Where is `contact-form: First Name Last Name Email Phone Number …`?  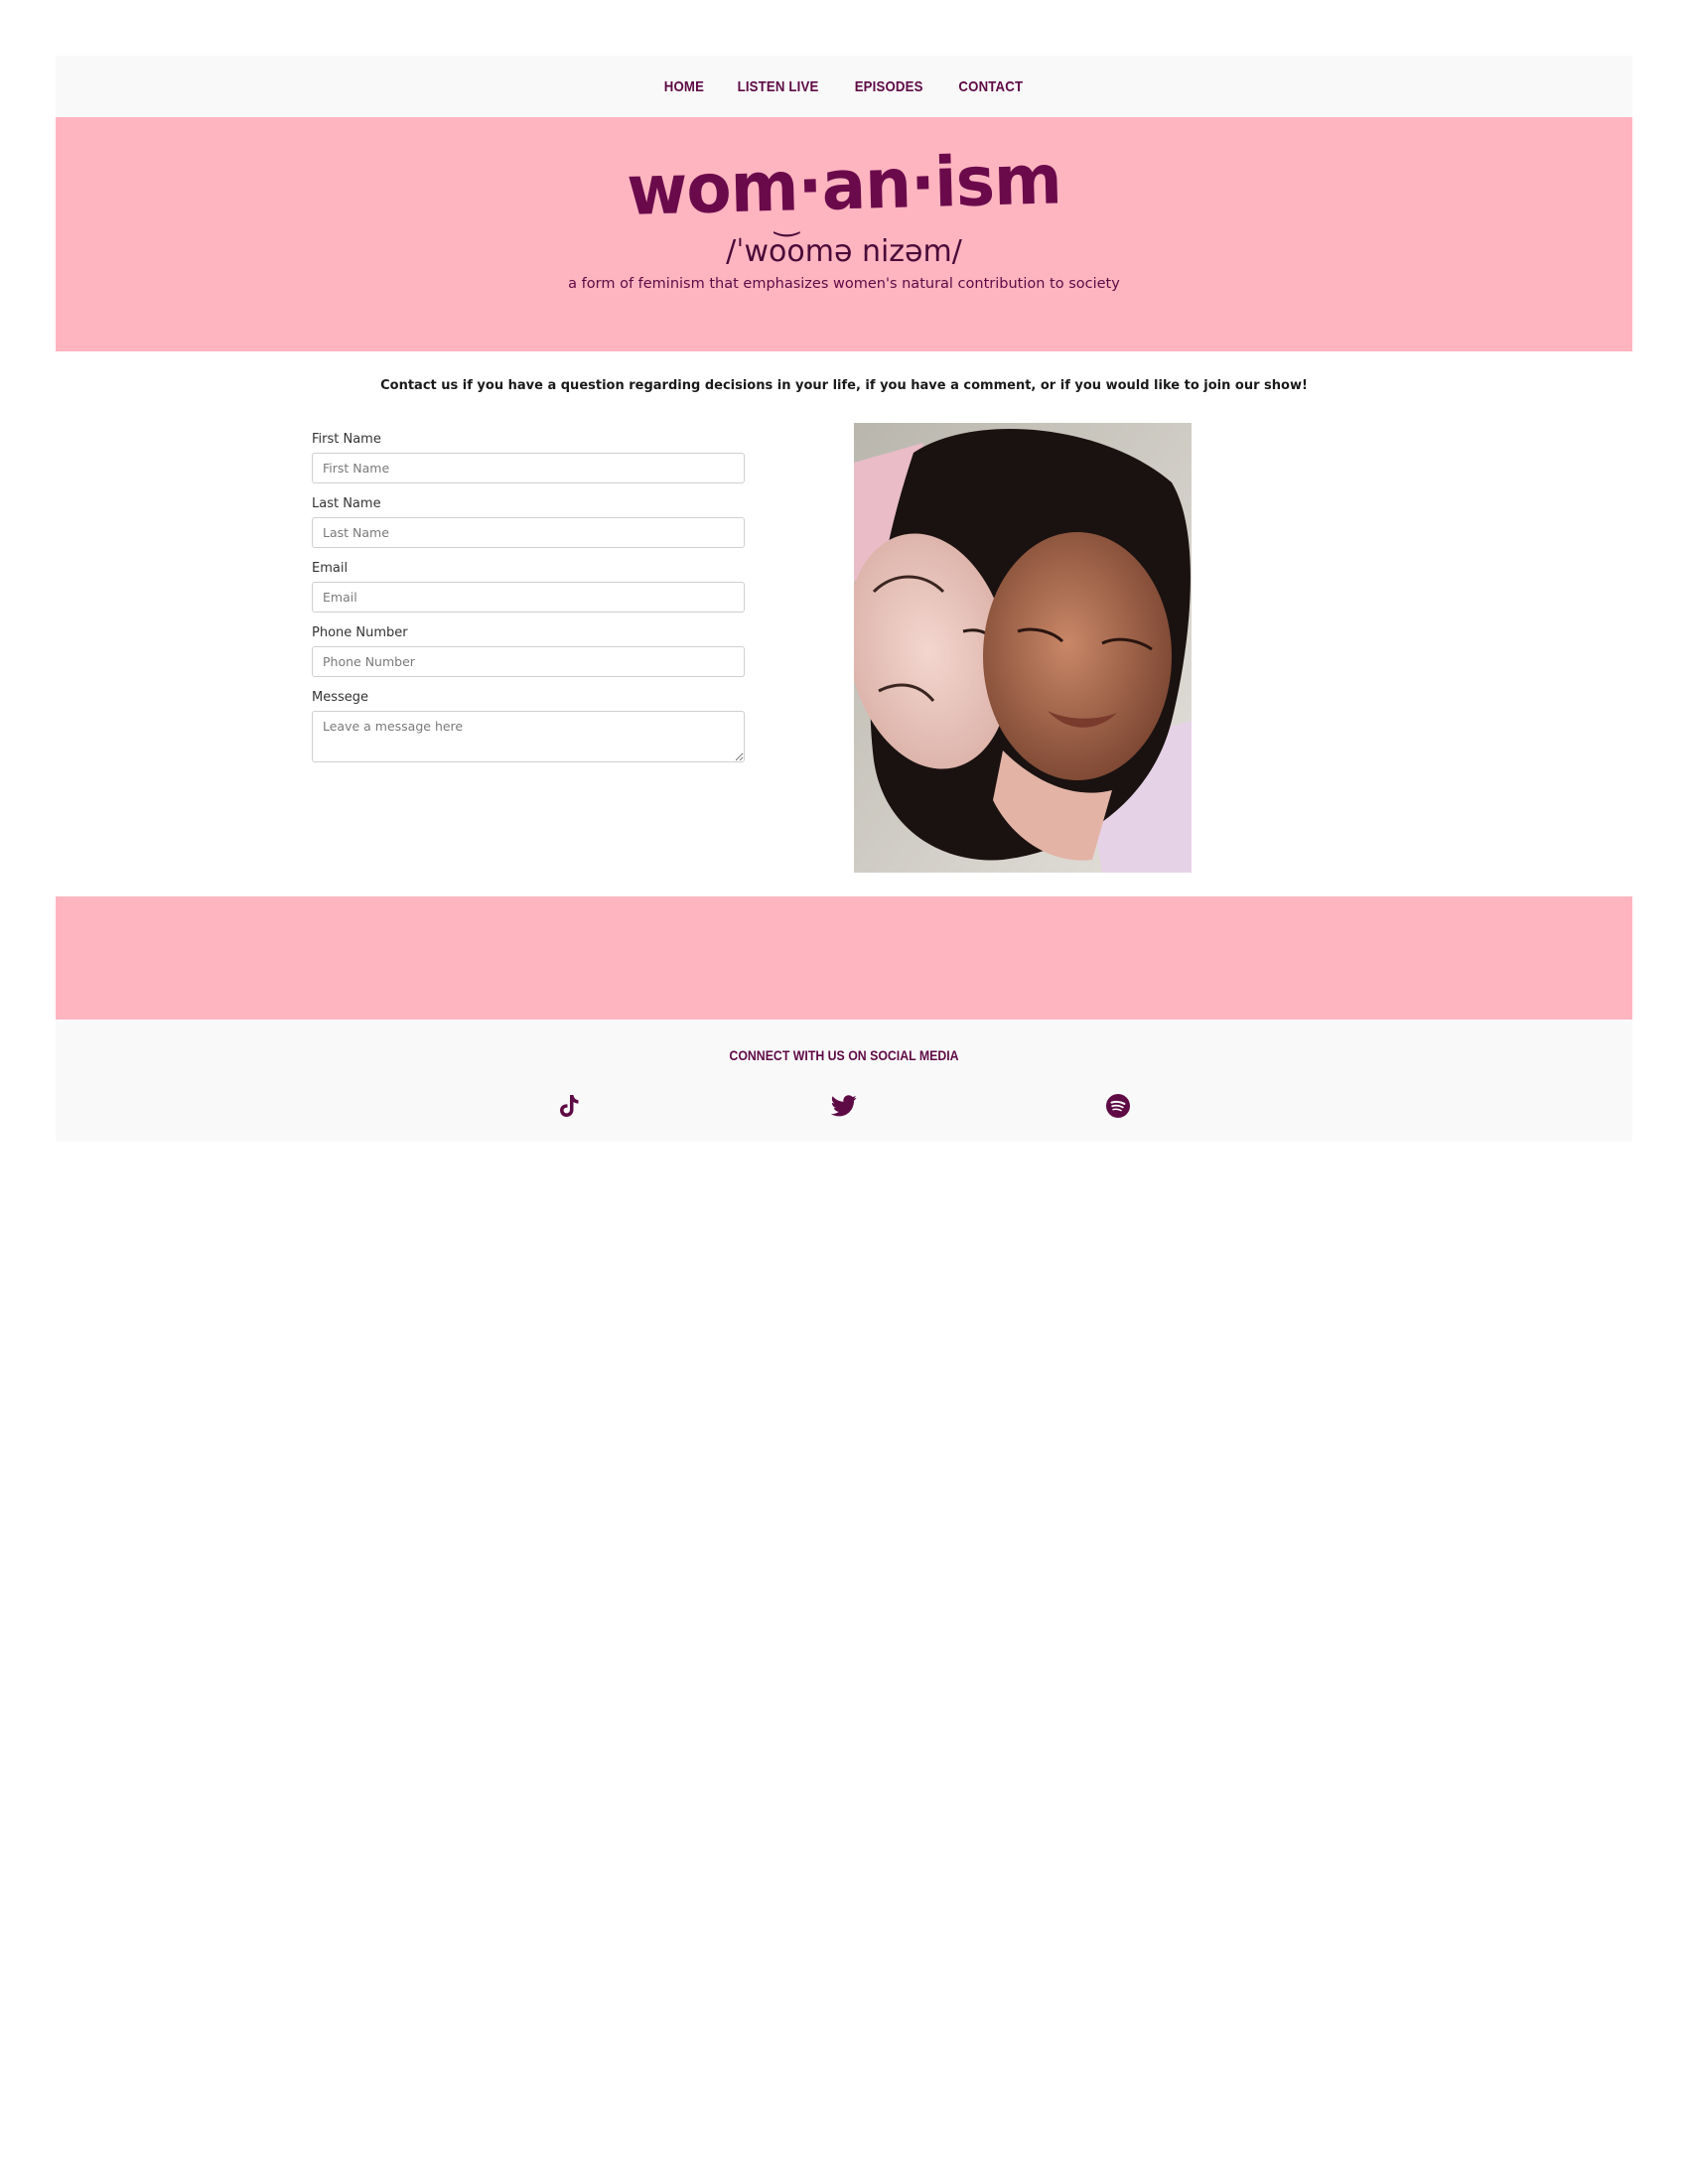 contact-form: First Name Last Name Email Phone Number … is located at coordinates (528, 606).